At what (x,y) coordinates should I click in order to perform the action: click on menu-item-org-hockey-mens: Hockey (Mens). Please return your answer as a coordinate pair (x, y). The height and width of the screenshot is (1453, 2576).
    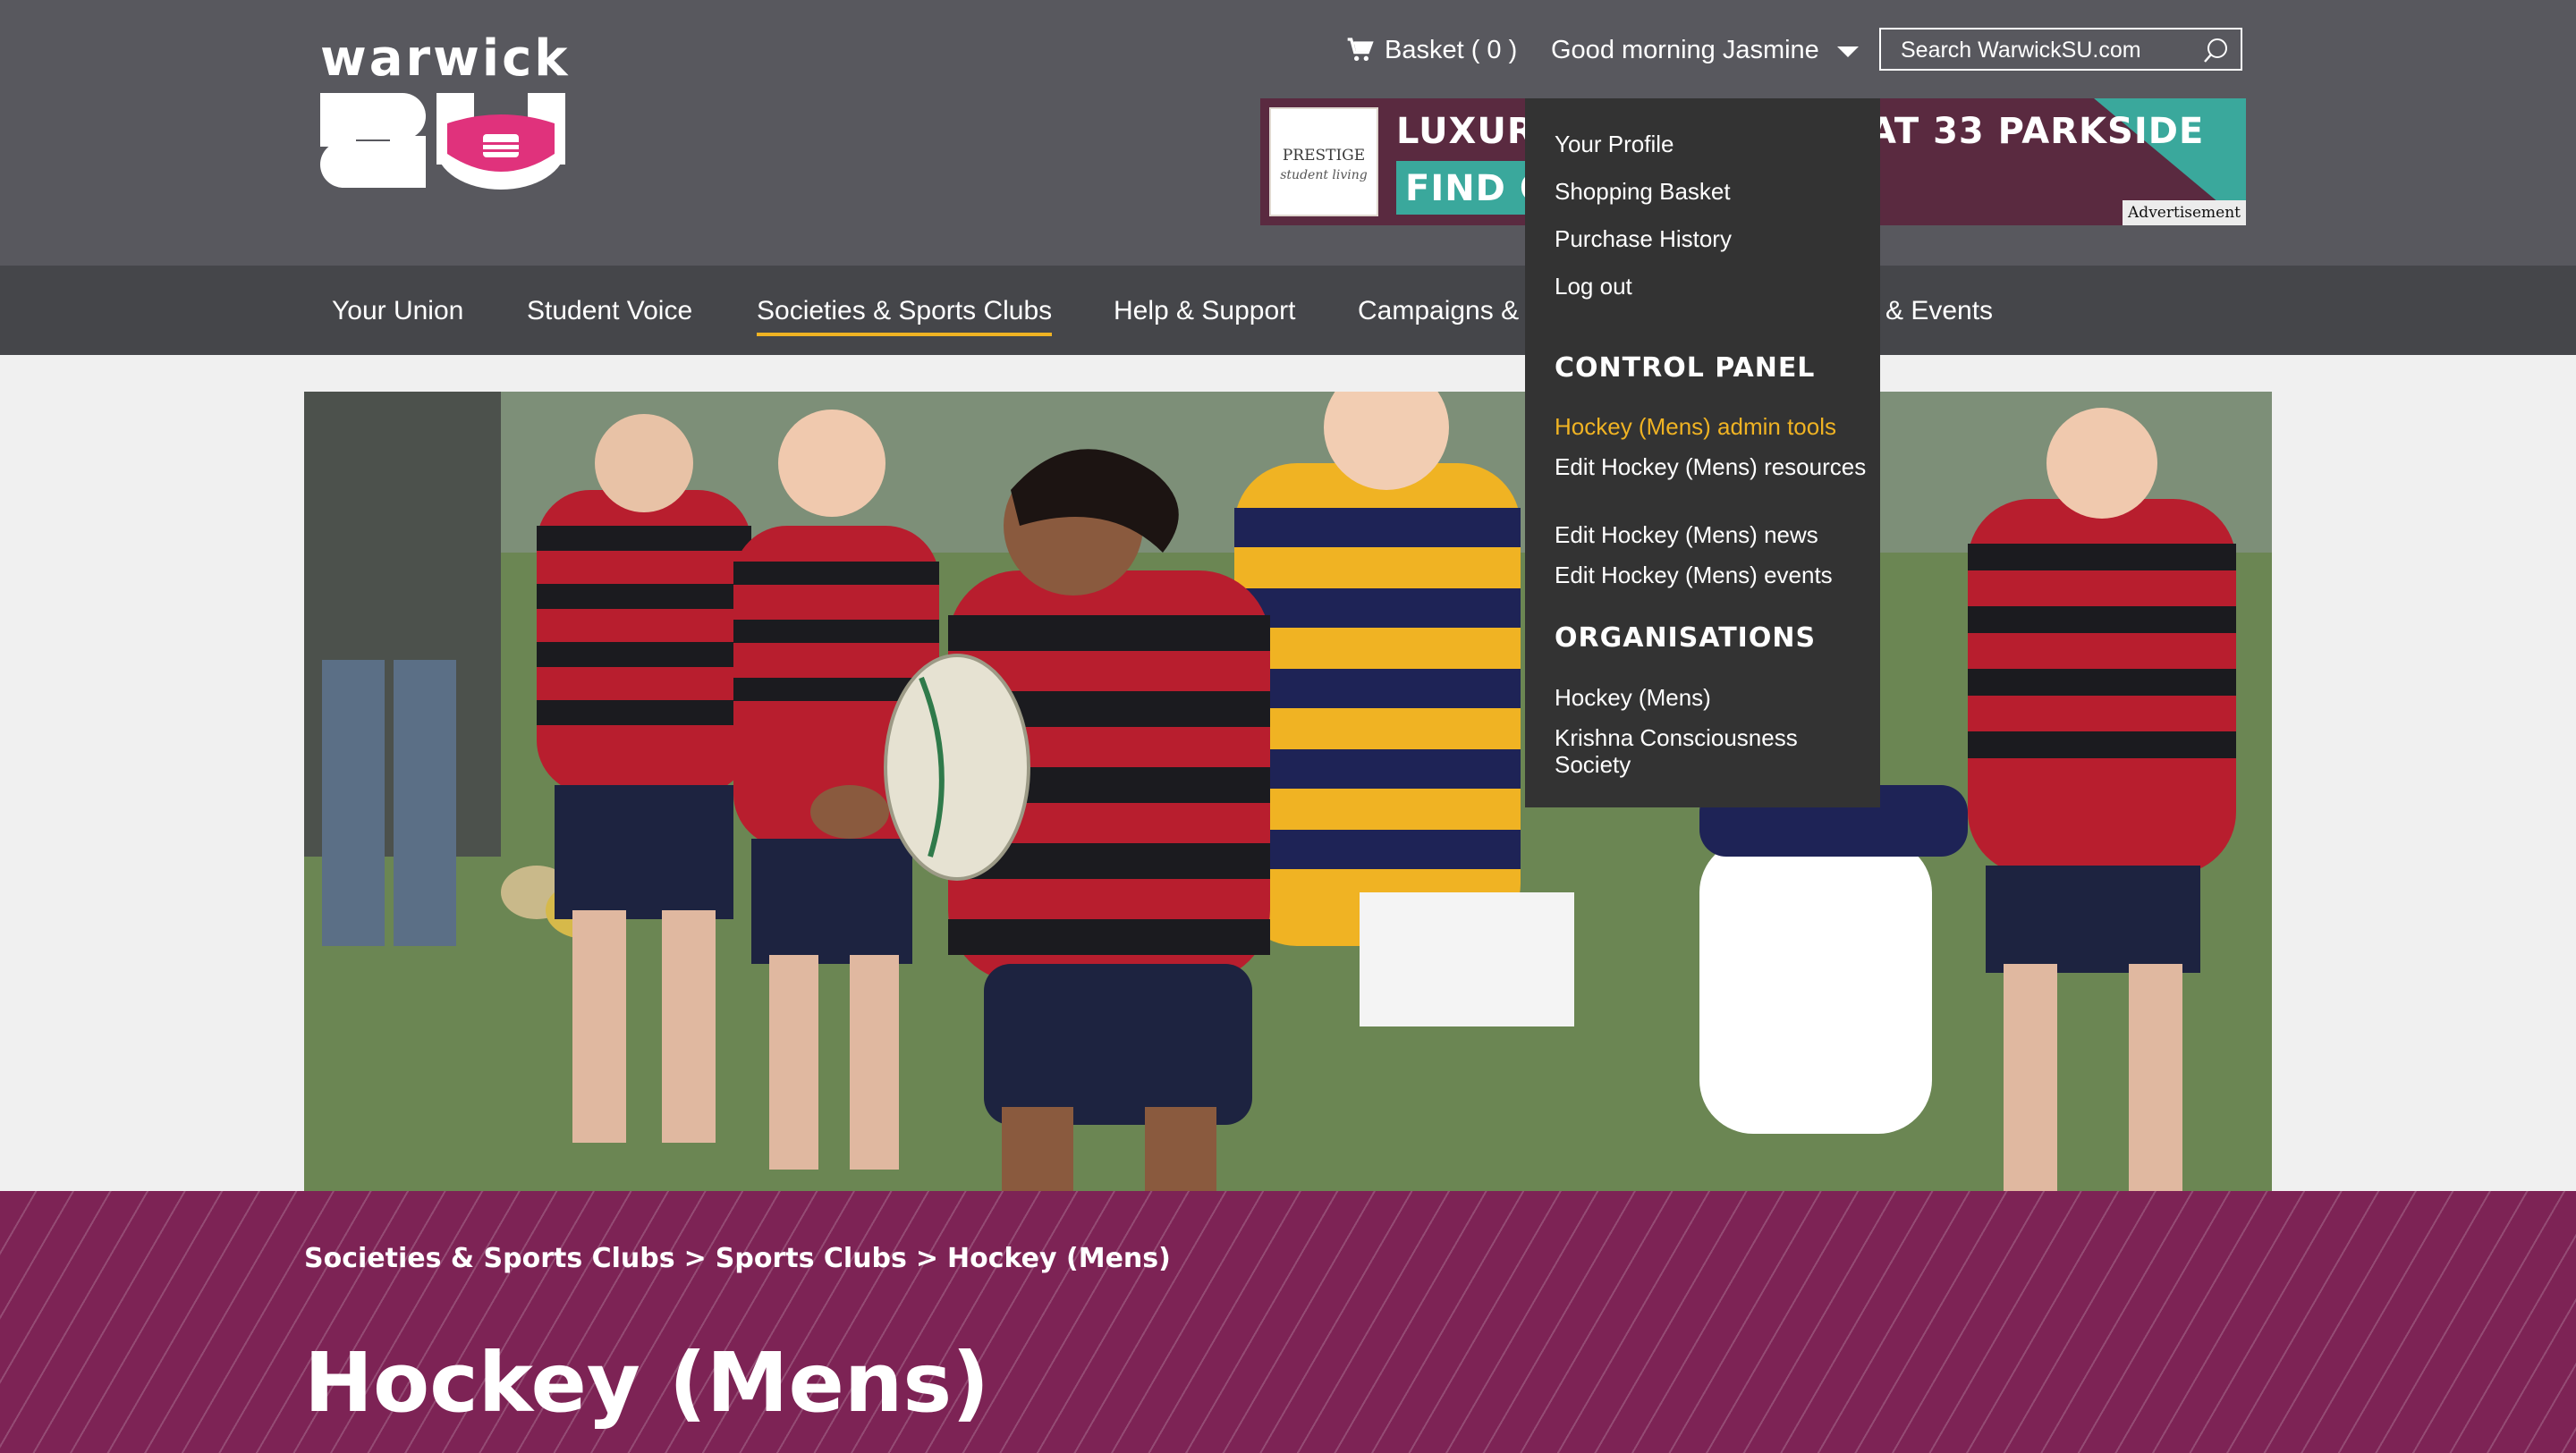
    Looking at the image, I should click on (1711, 698).